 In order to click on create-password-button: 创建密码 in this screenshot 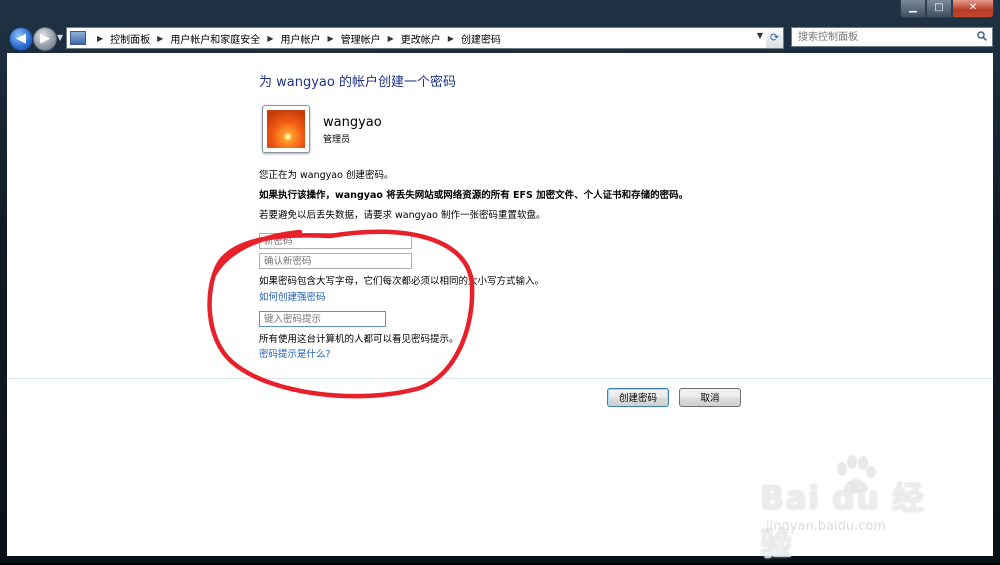, I will do `click(638, 397)`.